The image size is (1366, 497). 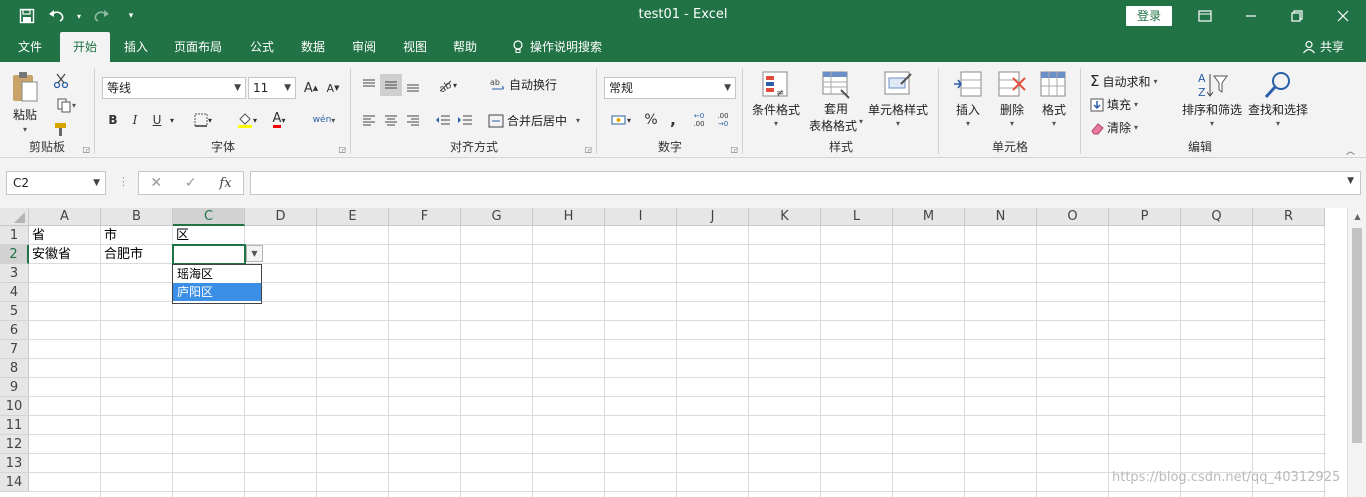 I want to click on close-icon, so click(x=1343, y=16).